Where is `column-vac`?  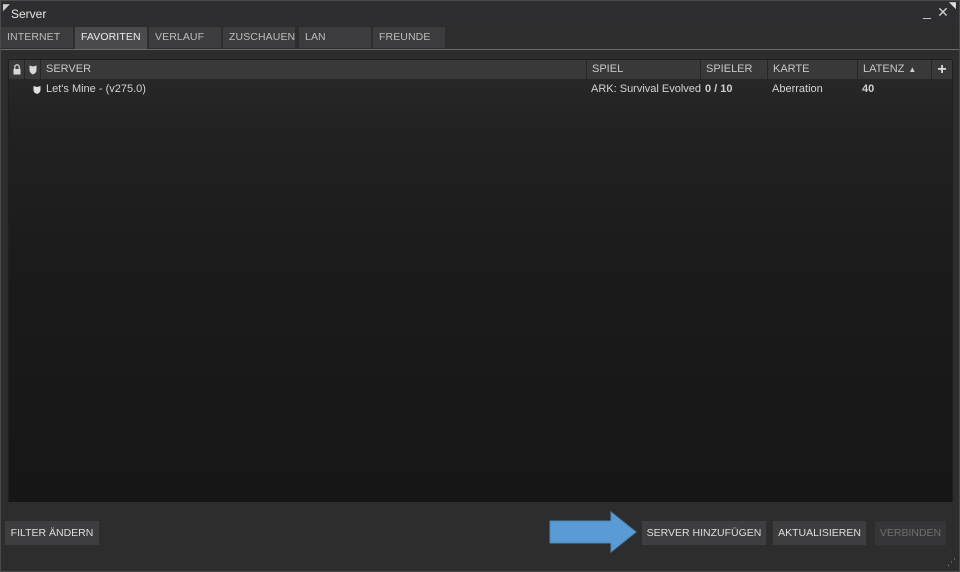 column-vac is located at coordinates (33, 69).